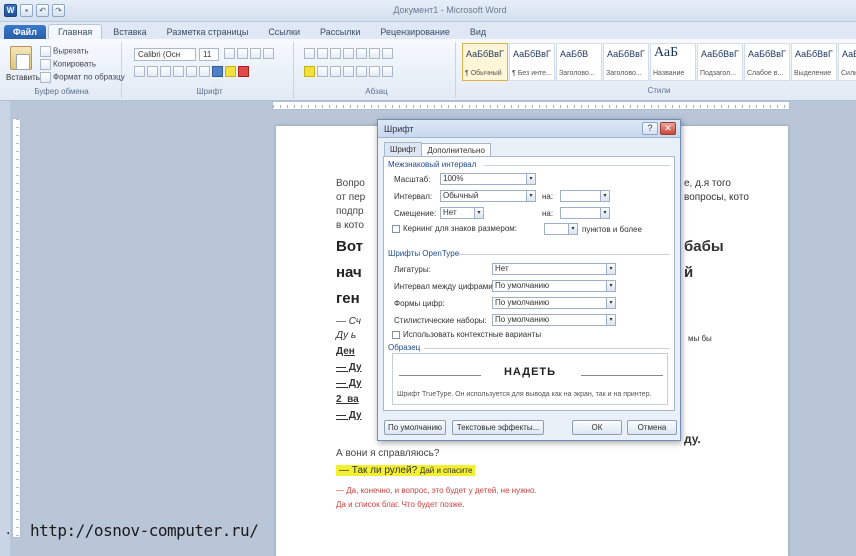 The width and height of the screenshot is (856, 556). What do you see at coordinates (488, 179) in the screenshot?
I see `scale-select: 100% ▾` at bounding box center [488, 179].